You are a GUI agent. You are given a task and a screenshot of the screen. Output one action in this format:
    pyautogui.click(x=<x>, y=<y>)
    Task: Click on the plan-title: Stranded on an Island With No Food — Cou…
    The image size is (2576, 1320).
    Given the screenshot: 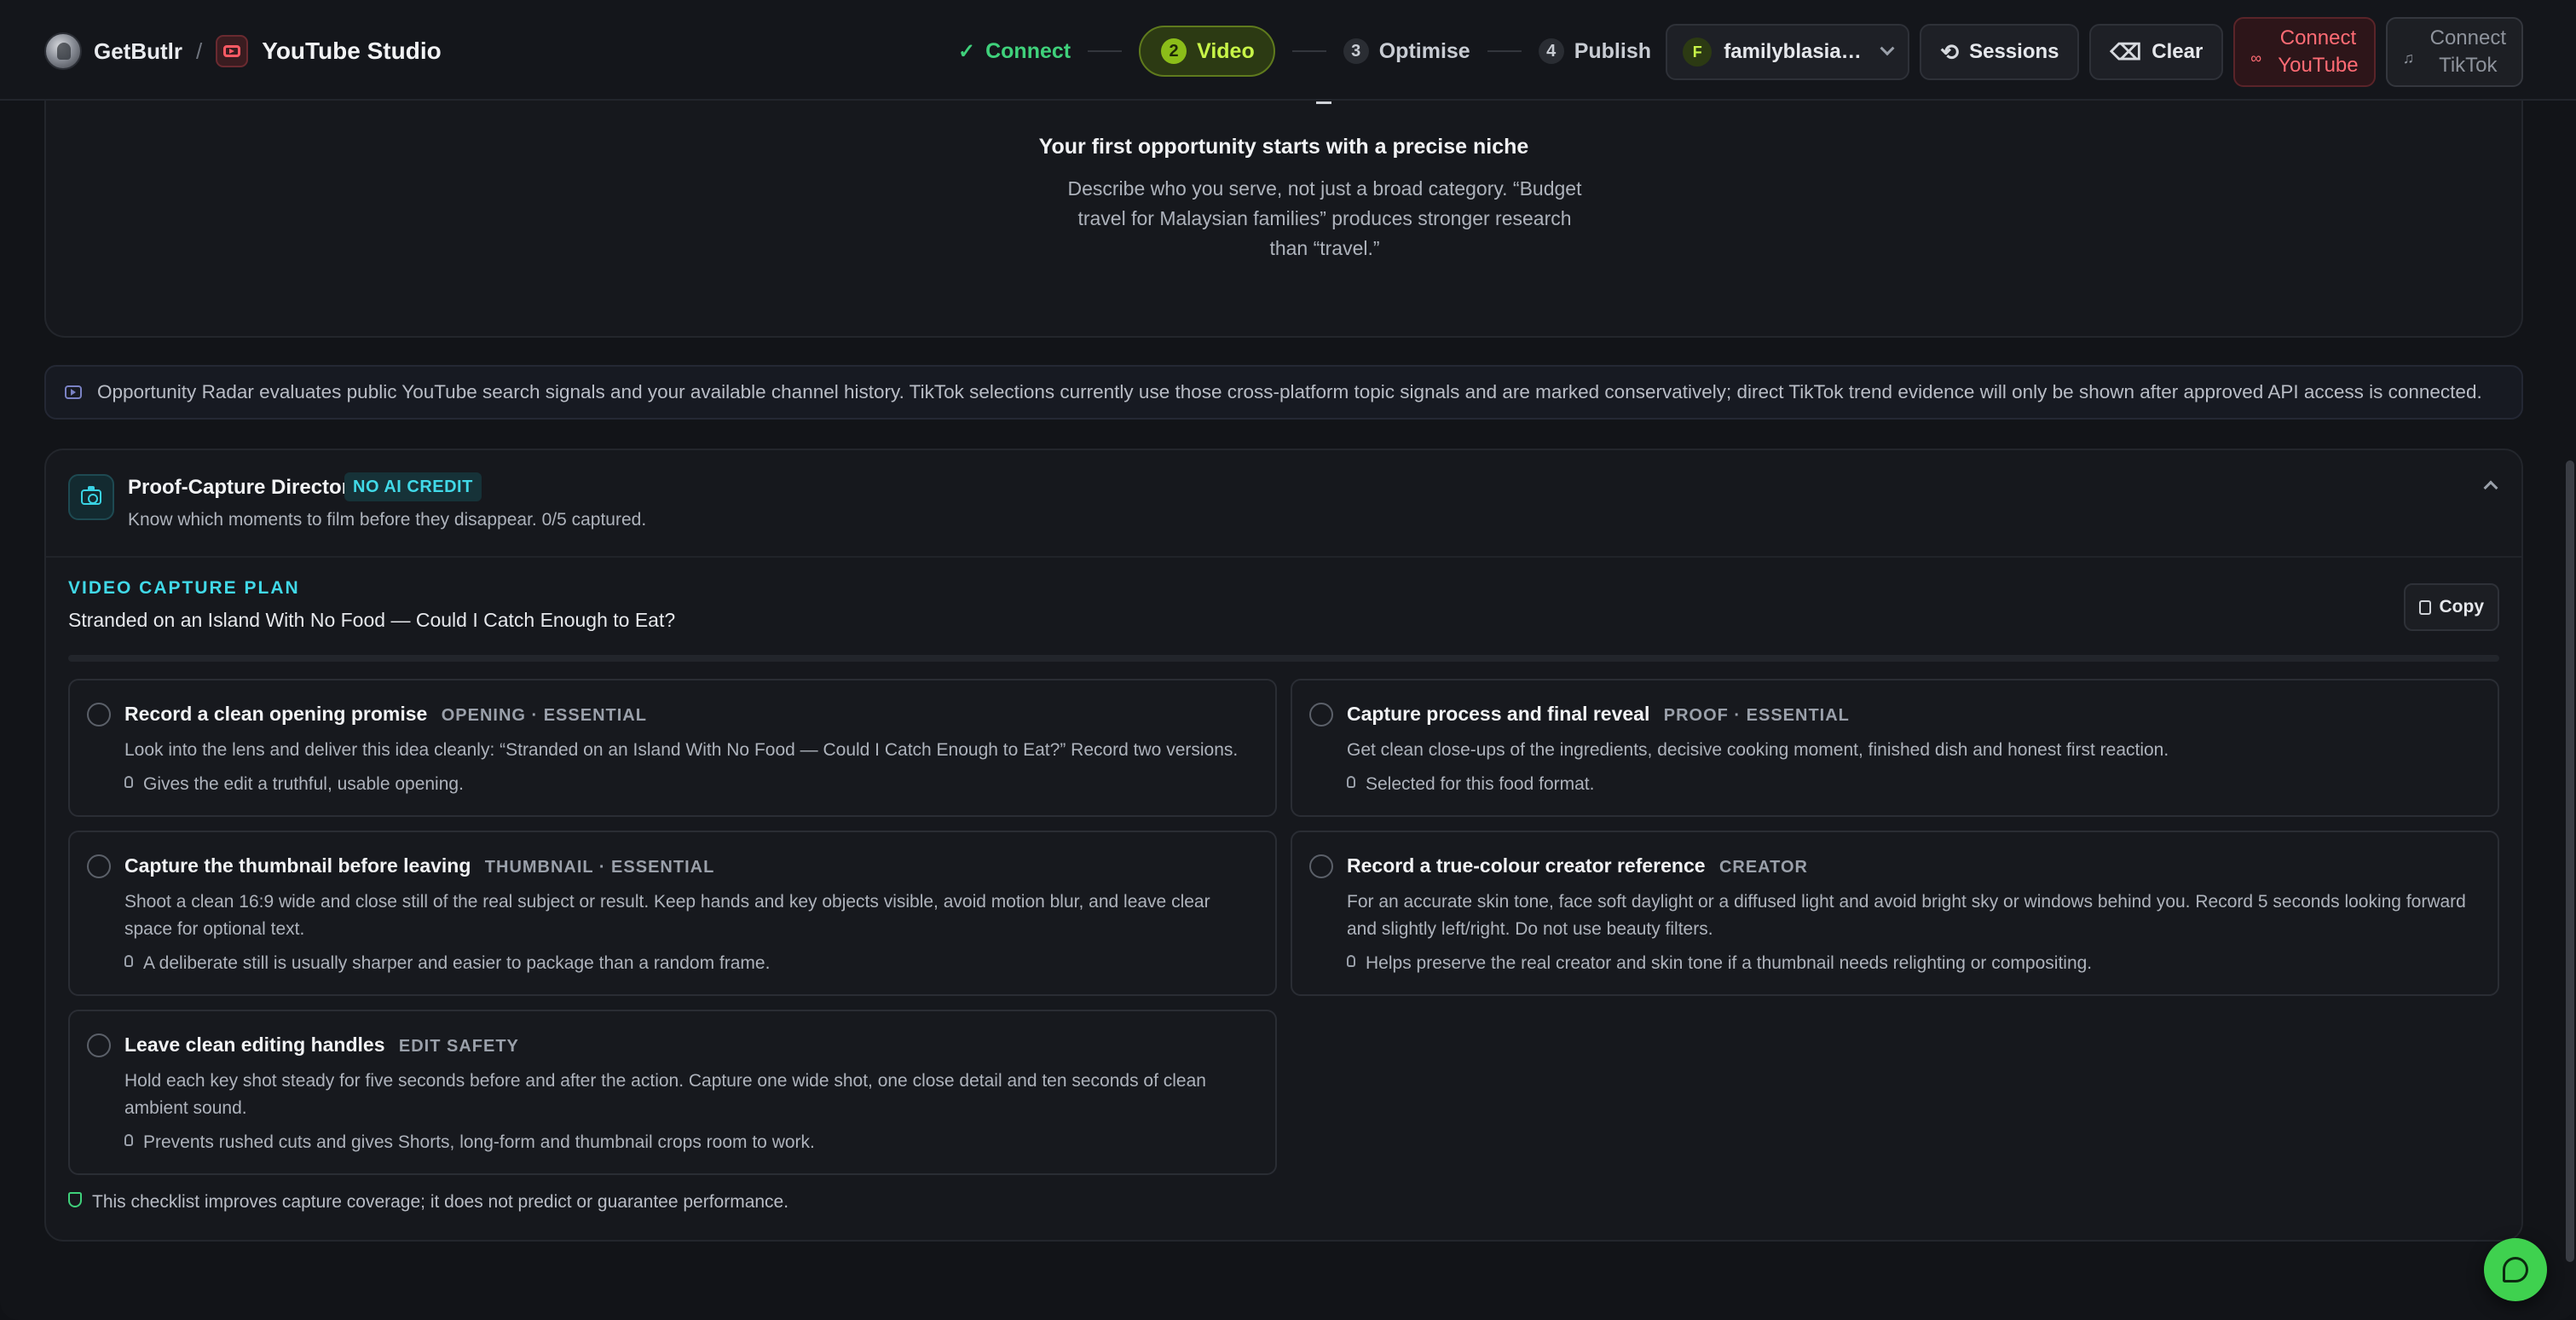 What is the action you would take?
    pyautogui.click(x=372, y=620)
    